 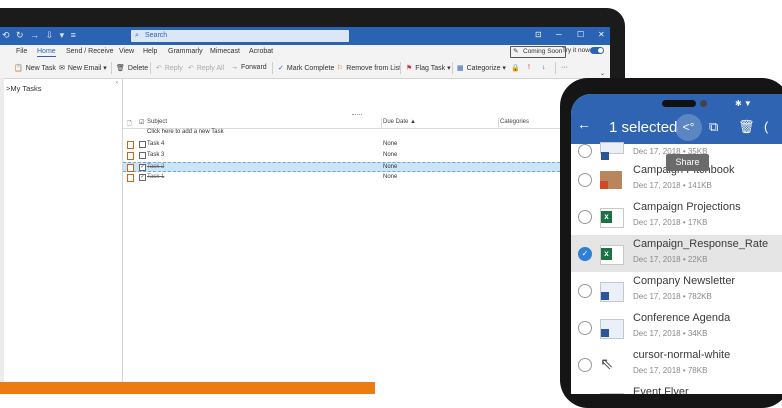 I want to click on flag-task-button: ⚑ Flag Task ▾, so click(x=428, y=68).